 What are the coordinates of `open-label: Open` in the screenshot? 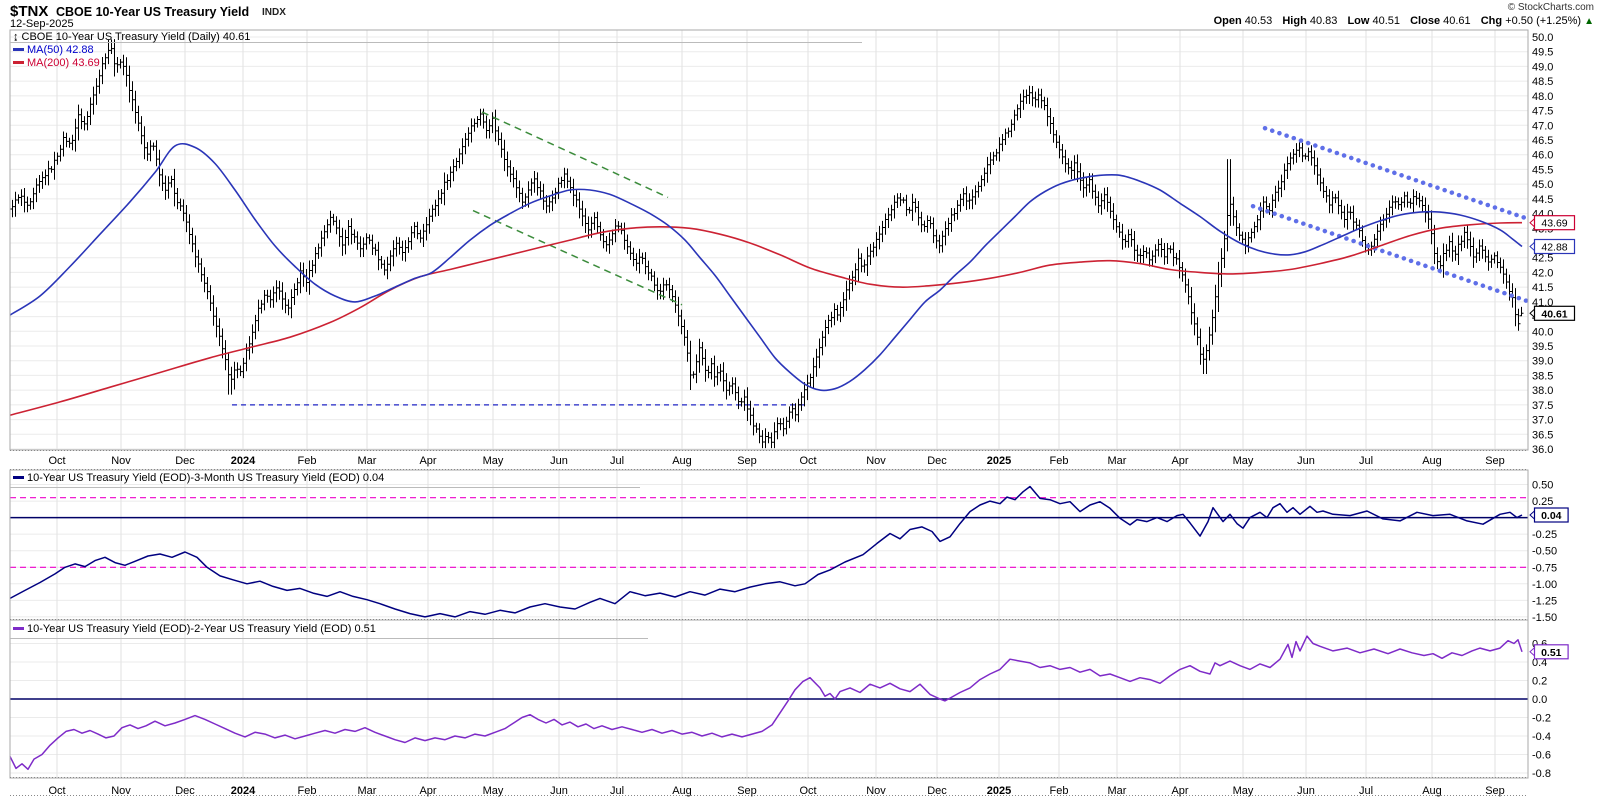 It's located at (1227, 21).